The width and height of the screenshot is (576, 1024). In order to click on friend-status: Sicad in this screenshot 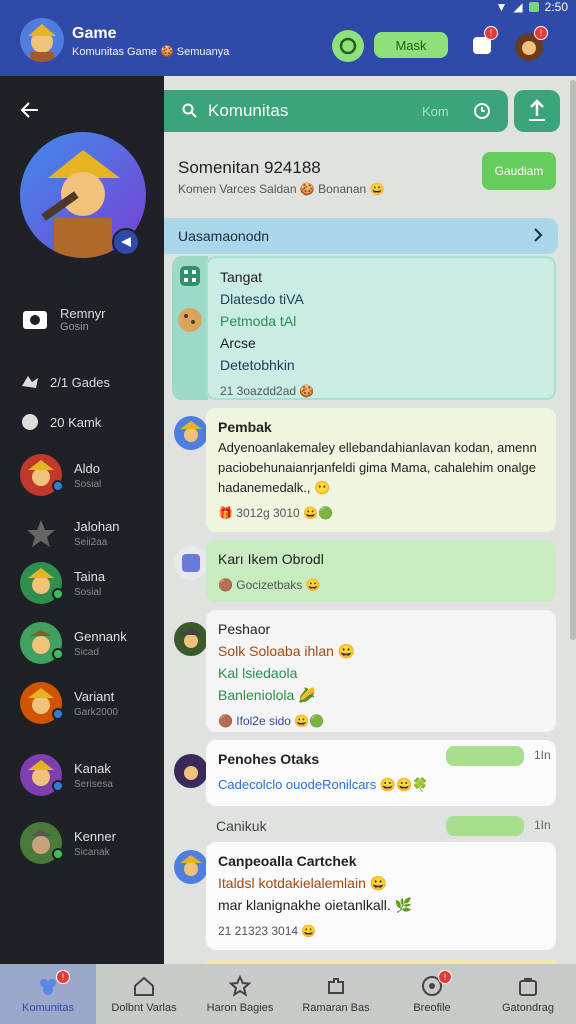, I will do `click(87, 652)`.